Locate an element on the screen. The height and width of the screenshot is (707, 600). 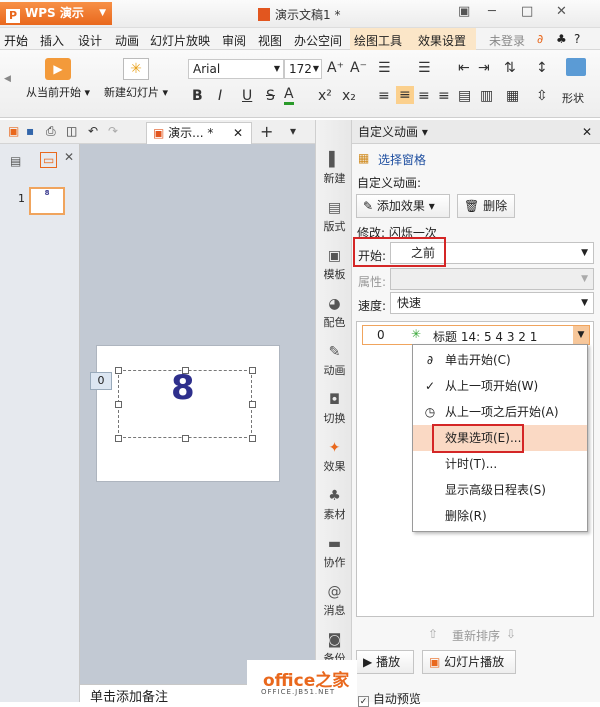
decrease-indent-icon: ⇤ is located at coordinates (464, 68).